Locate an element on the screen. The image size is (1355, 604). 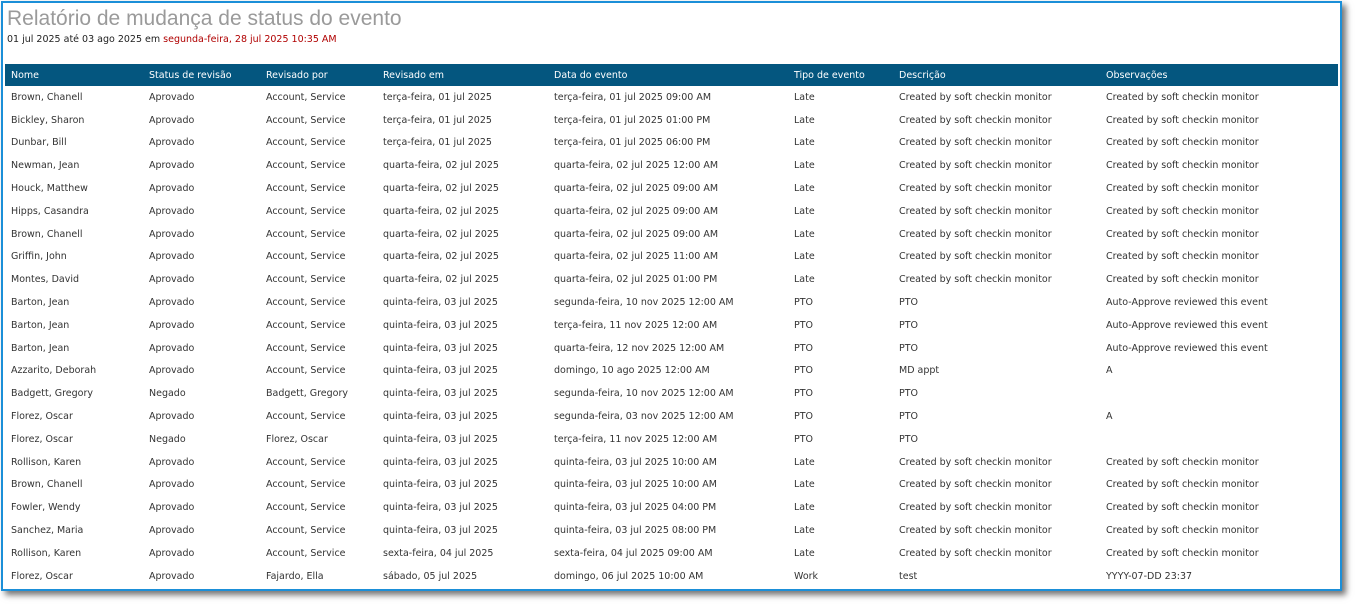
report-date-range: 01 jul 2025 até 03 ago 2025 em is located at coordinates (84, 39).